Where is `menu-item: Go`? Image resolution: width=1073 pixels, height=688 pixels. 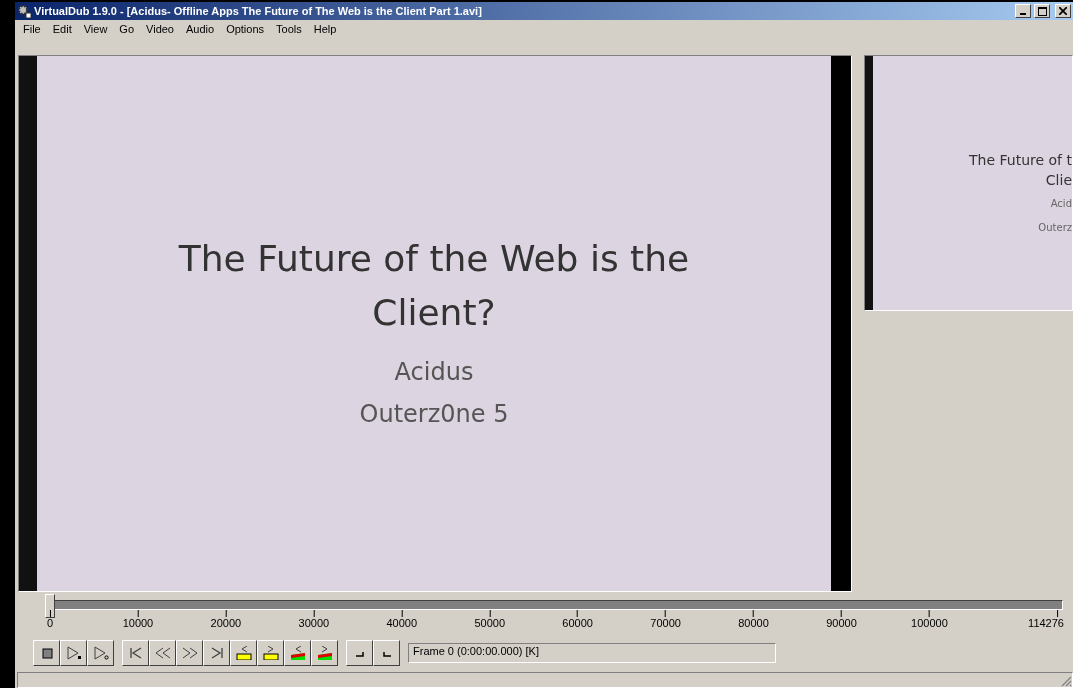
menu-item: Go is located at coordinates (127, 29).